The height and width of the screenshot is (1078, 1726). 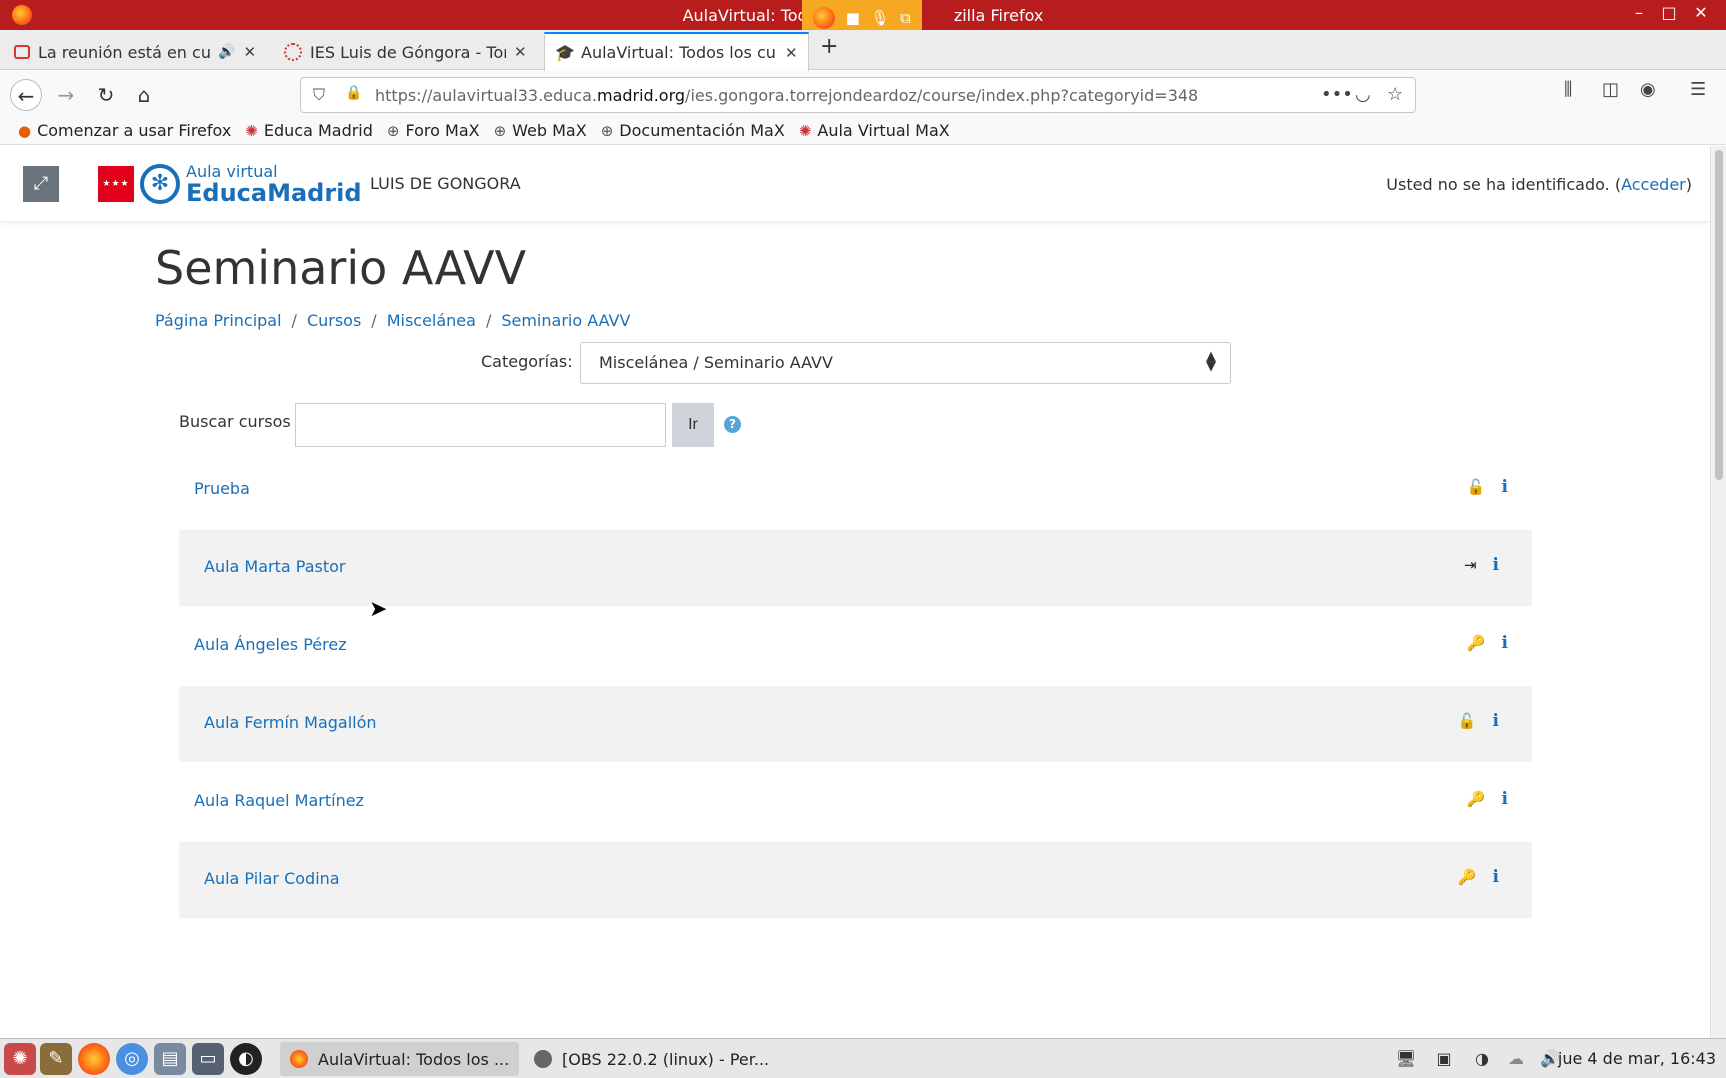 What do you see at coordinates (1363, 94) in the screenshot?
I see `pocket-icon: ◡` at bounding box center [1363, 94].